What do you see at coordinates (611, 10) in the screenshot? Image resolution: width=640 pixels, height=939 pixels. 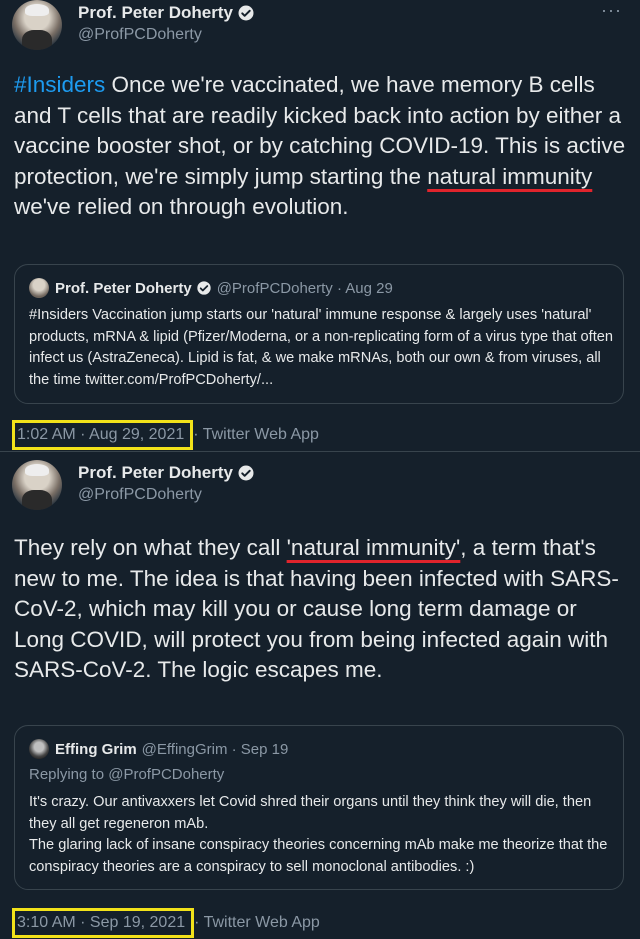 I see `more-options-icon: ···` at bounding box center [611, 10].